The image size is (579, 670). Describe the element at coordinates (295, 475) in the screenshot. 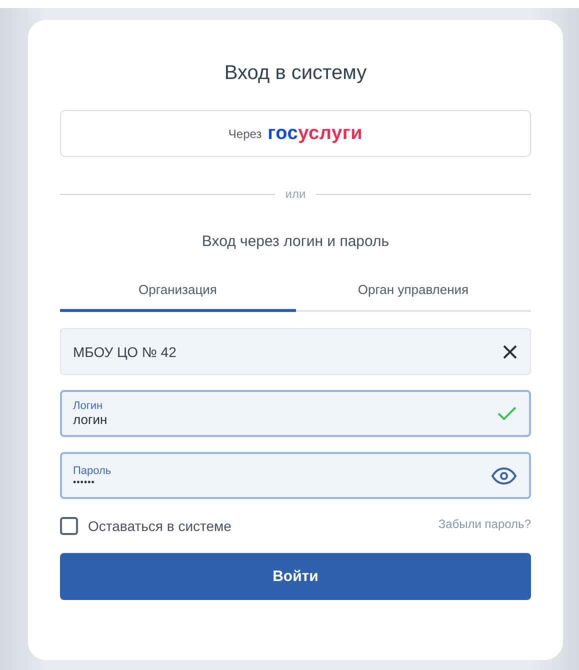

I see `password-field: Пароль ••••••` at that location.